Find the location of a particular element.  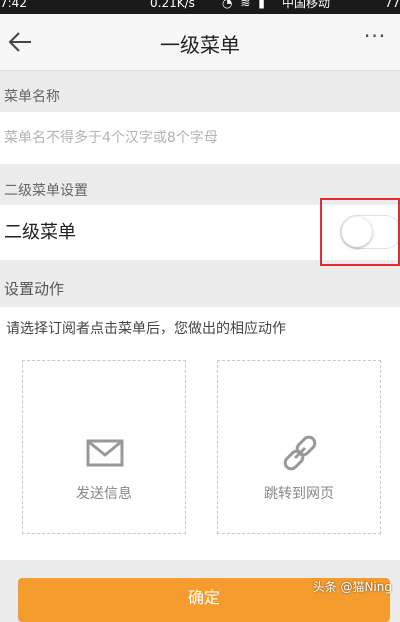

watermark: 头条 @猫Ning is located at coordinates (352, 587).